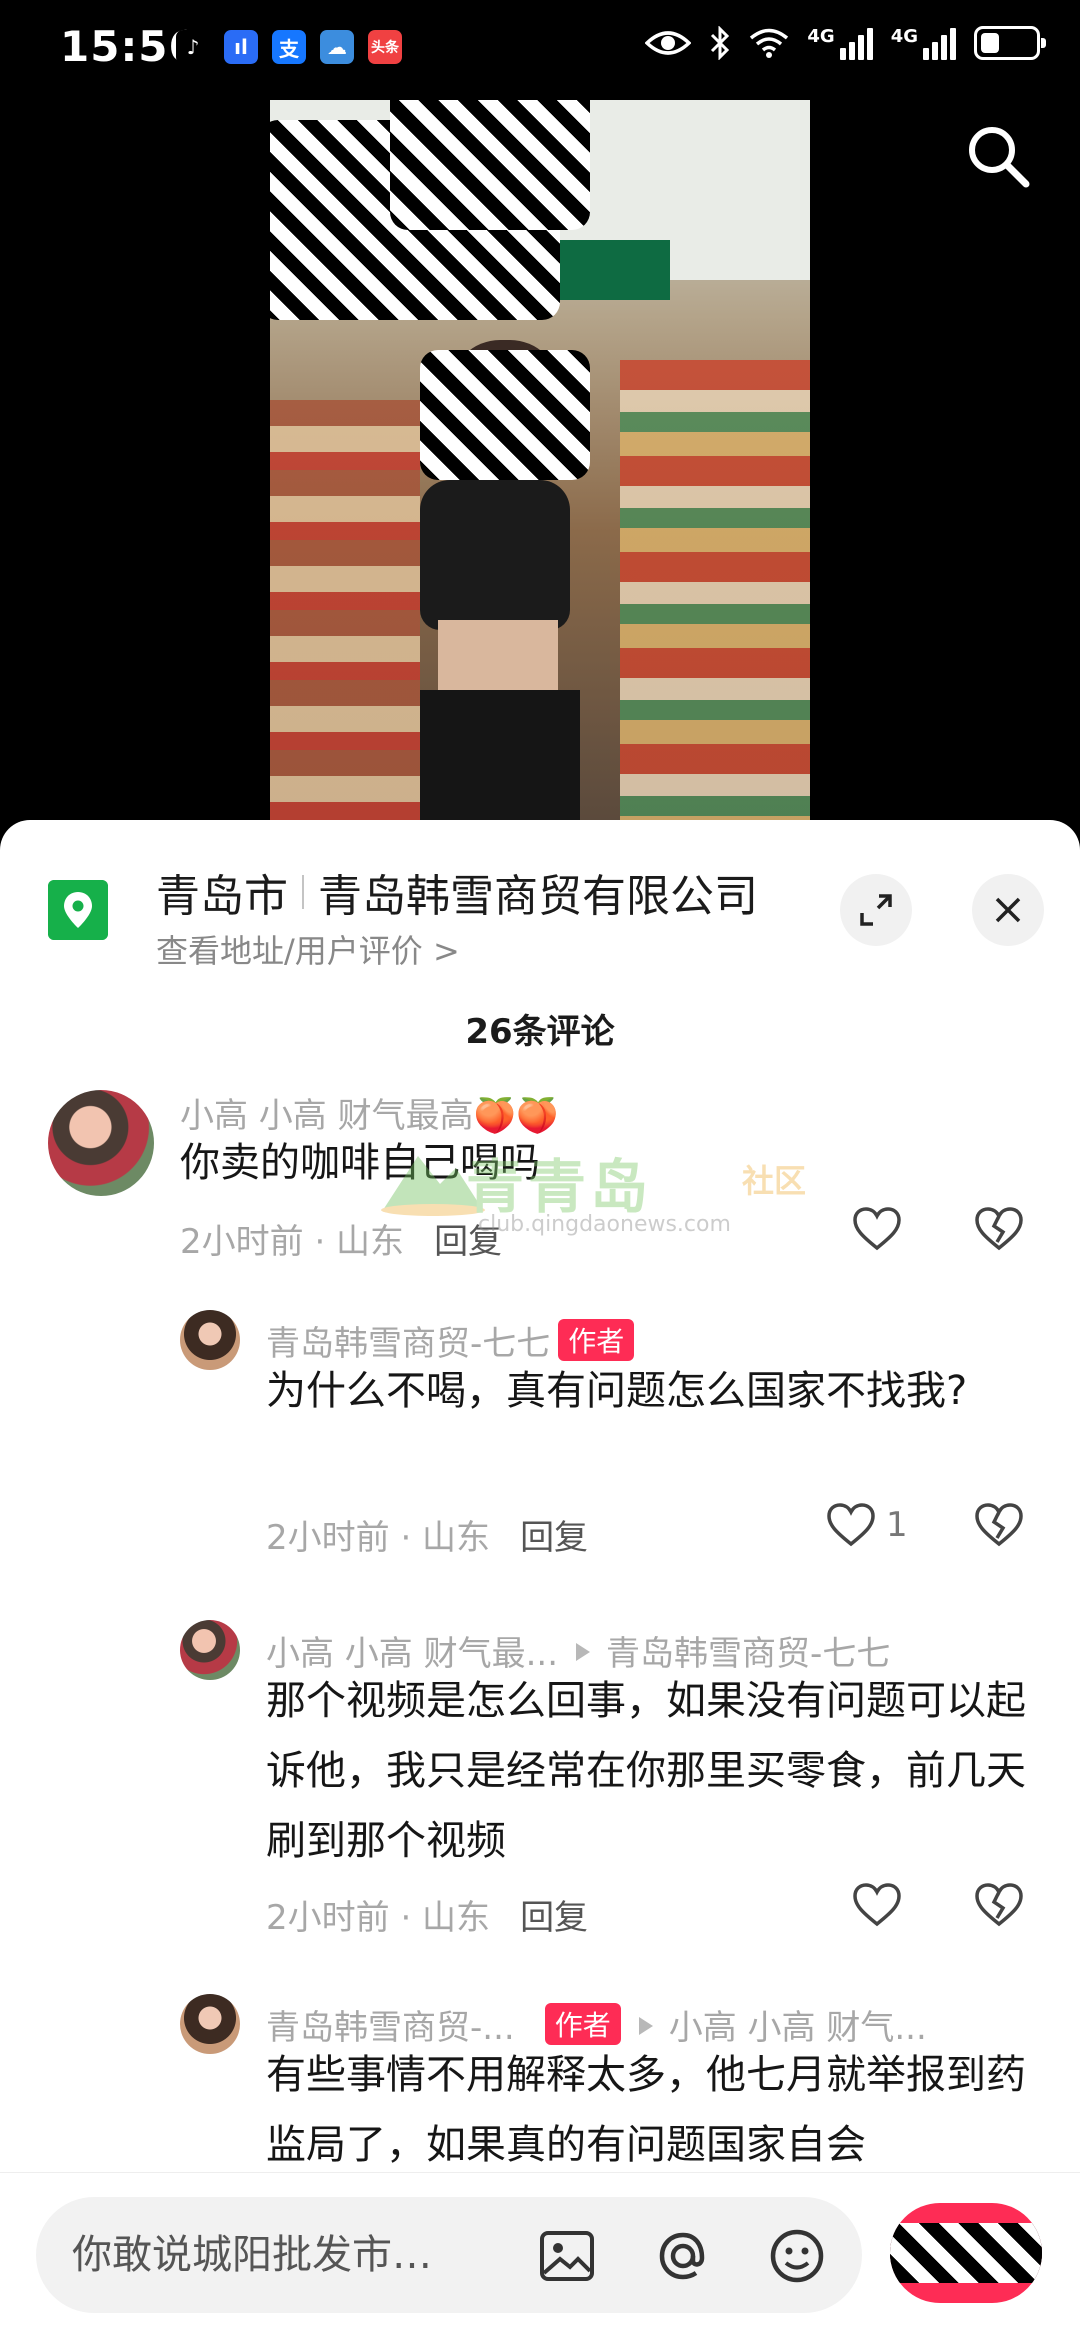 The height and width of the screenshot is (2340, 1080). Describe the element at coordinates (715, 590) in the screenshot. I see `video-shelf-right` at that location.